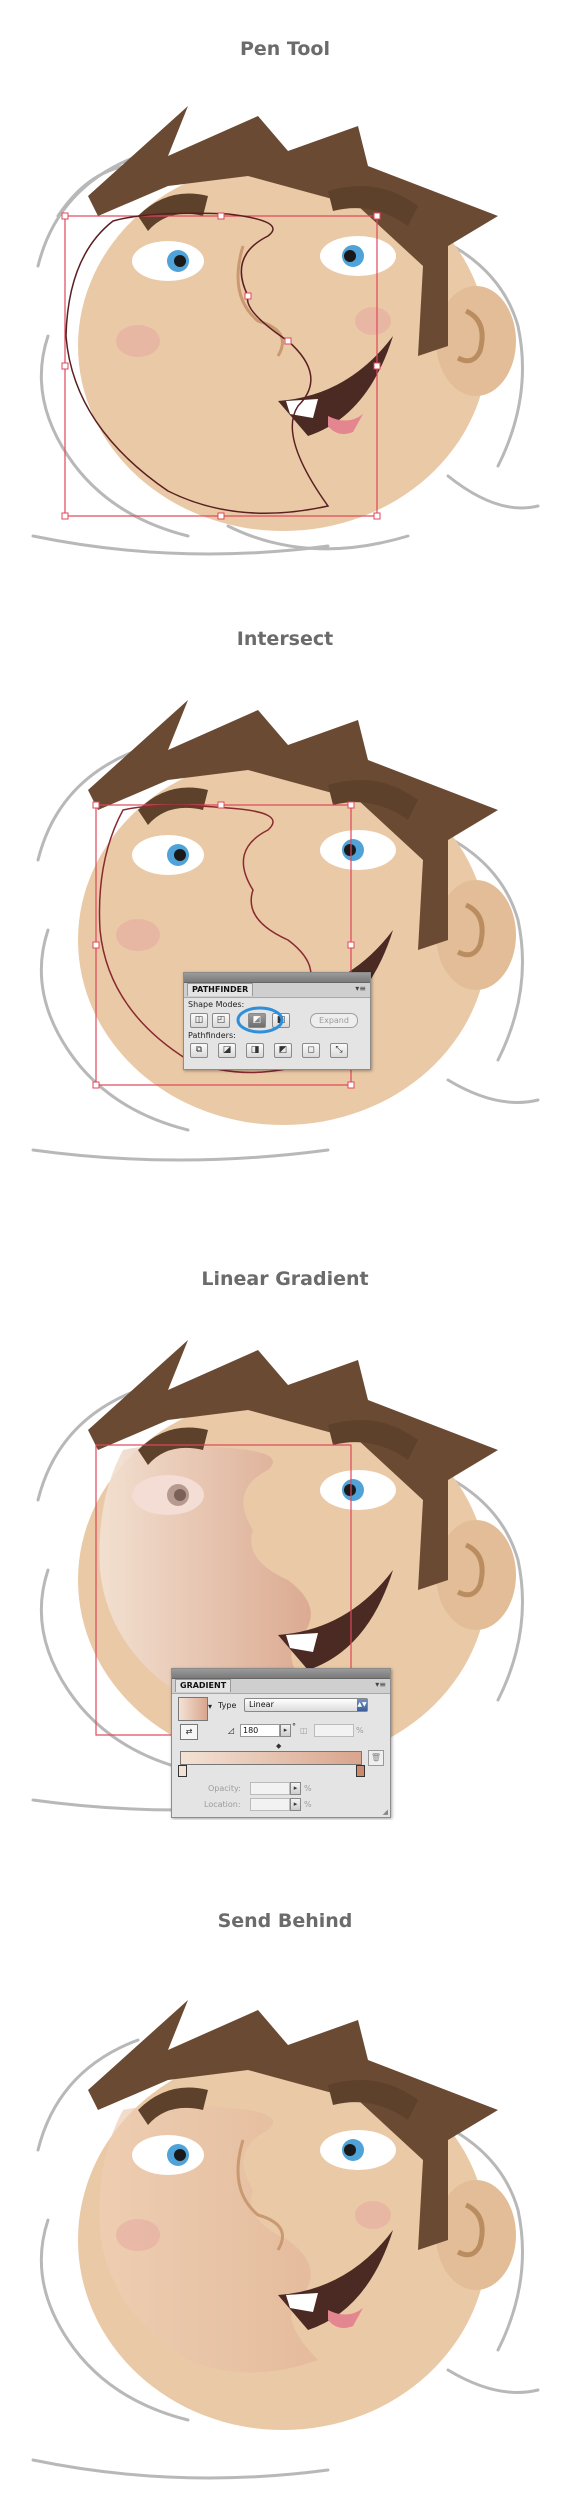 Image resolution: width=570 pixels, height=2505 pixels. Describe the element at coordinates (270, 1804) in the screenshot. I see `location-field` at that location.